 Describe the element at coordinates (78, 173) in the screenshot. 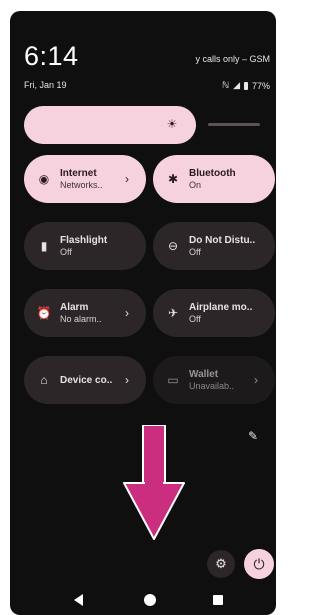

I see `tile-label: Internet` at that location.